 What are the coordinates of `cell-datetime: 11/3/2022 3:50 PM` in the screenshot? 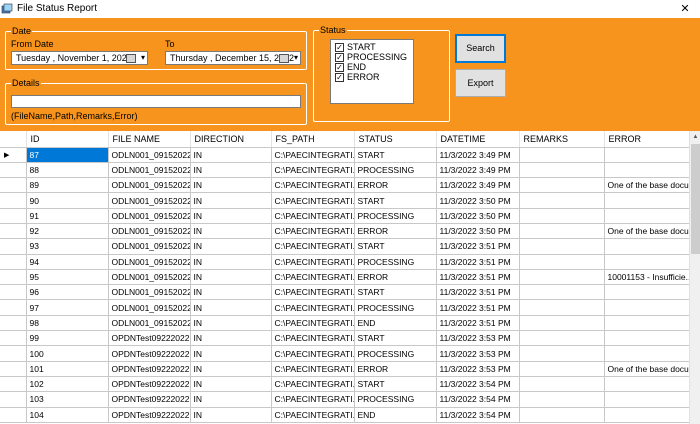 It's located at (478, 216).